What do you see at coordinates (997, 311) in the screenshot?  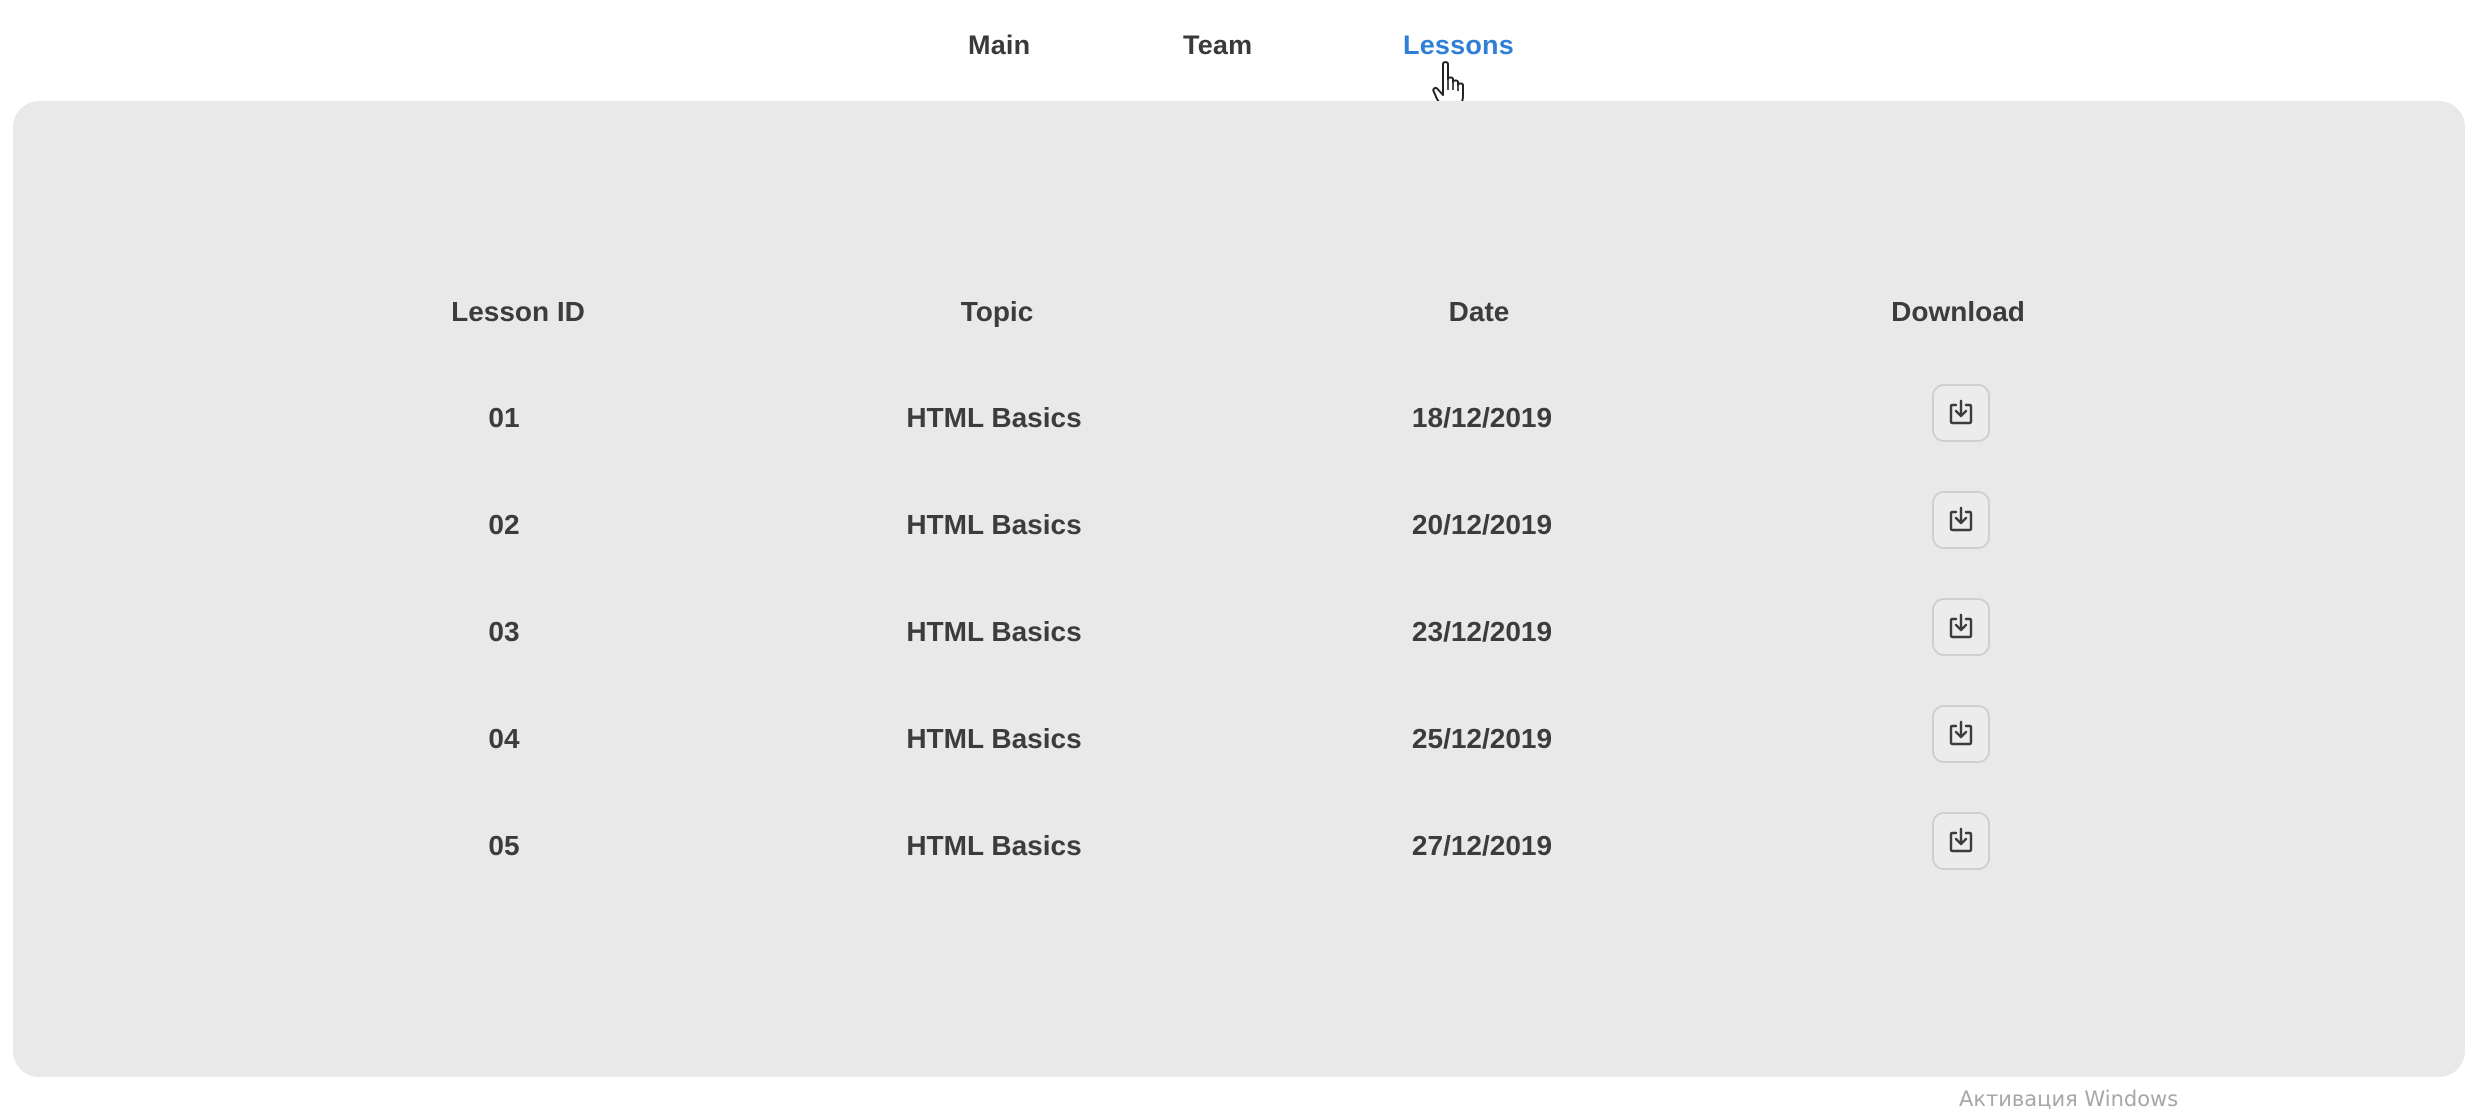 I see `column-header-topic: Topic` at bounding box center [997, 311].